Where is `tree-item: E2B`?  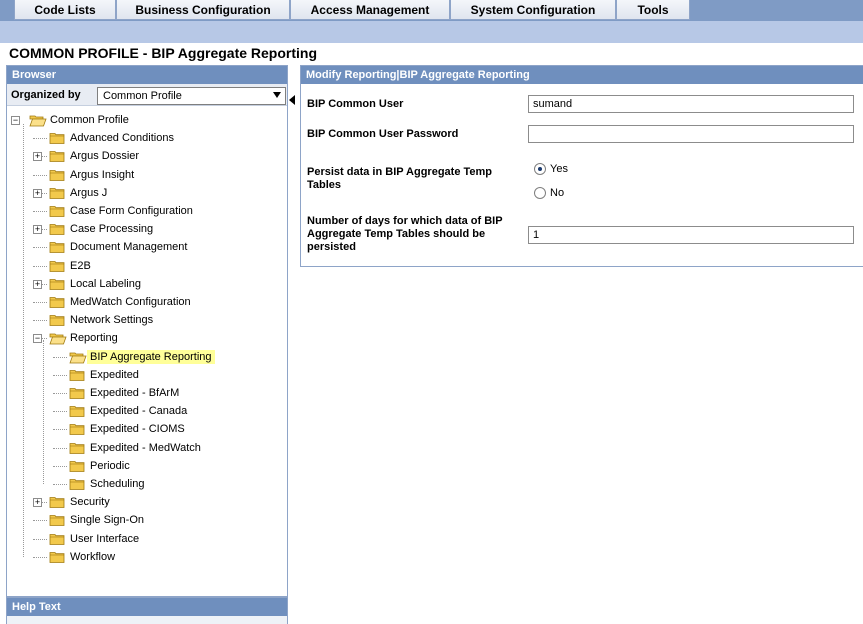
tree-item: E2B is located at coordinates (71, 266).